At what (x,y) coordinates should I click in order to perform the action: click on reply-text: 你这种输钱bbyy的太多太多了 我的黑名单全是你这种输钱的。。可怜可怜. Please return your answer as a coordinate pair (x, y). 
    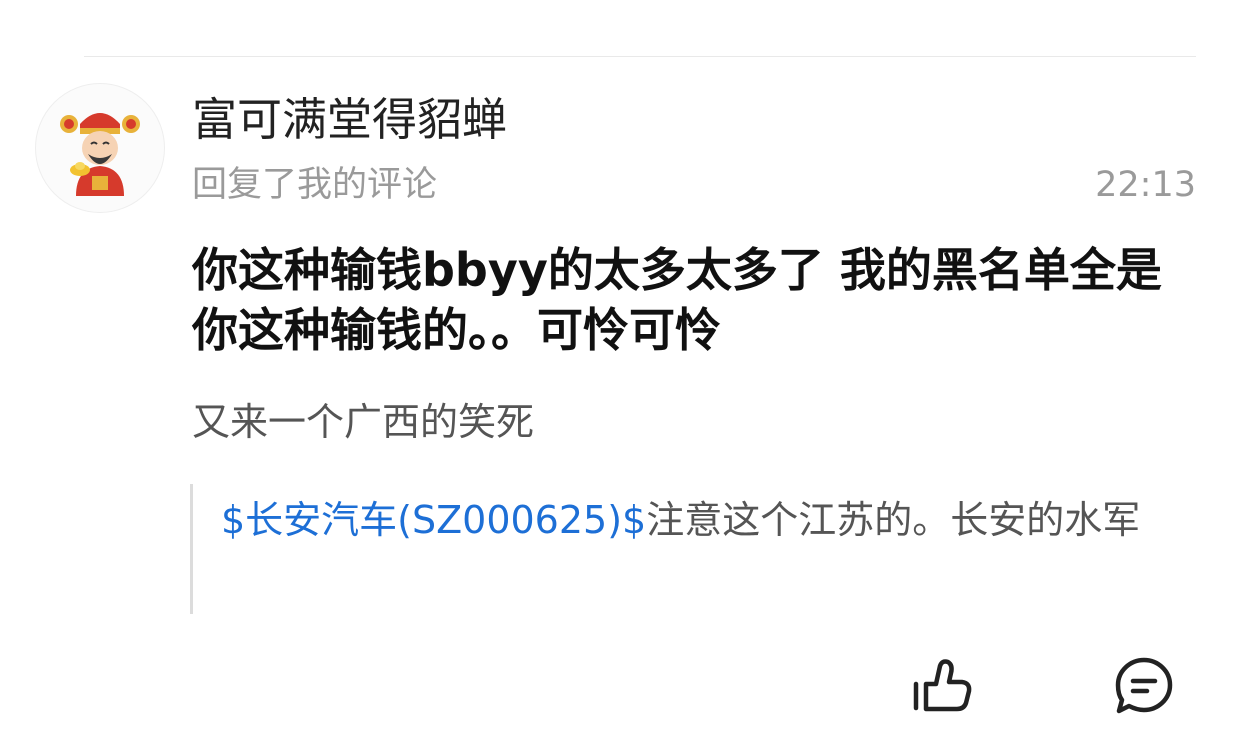
    Looking at the image, I should click on (687, 300).